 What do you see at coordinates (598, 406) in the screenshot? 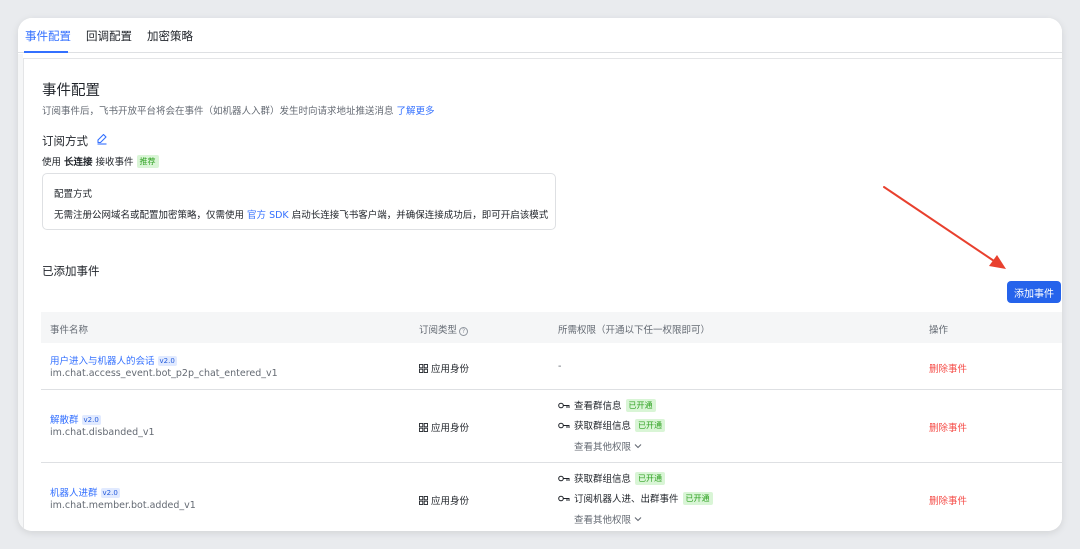
I see `permission-label: 查看群信息` at bounding box center [598, 406].